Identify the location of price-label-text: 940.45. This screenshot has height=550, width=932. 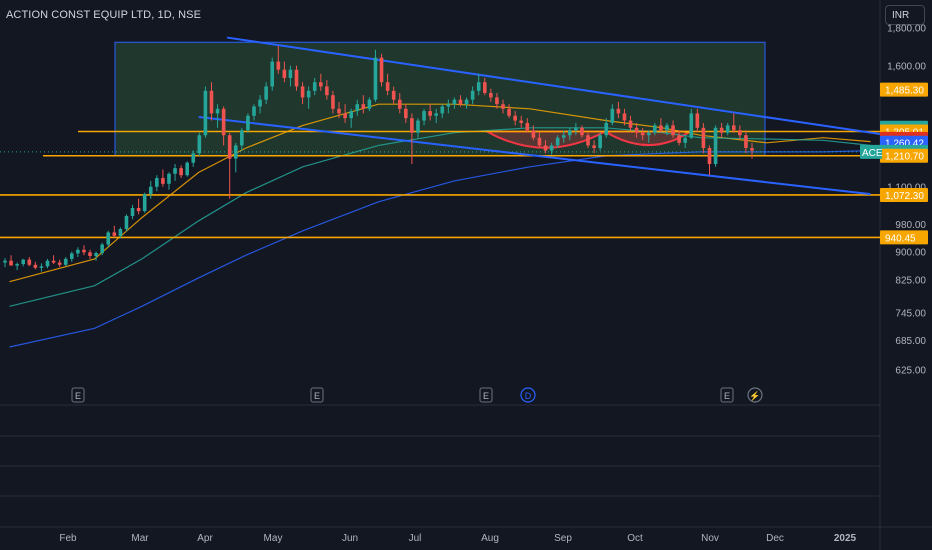
(900, 238).